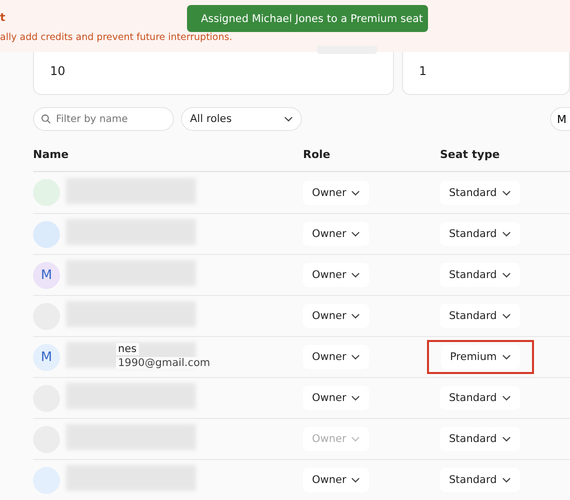 The height and width of the screenshot is (500, 570). I want to click on user-email: 1990@gmail.com, so click(164, 363).